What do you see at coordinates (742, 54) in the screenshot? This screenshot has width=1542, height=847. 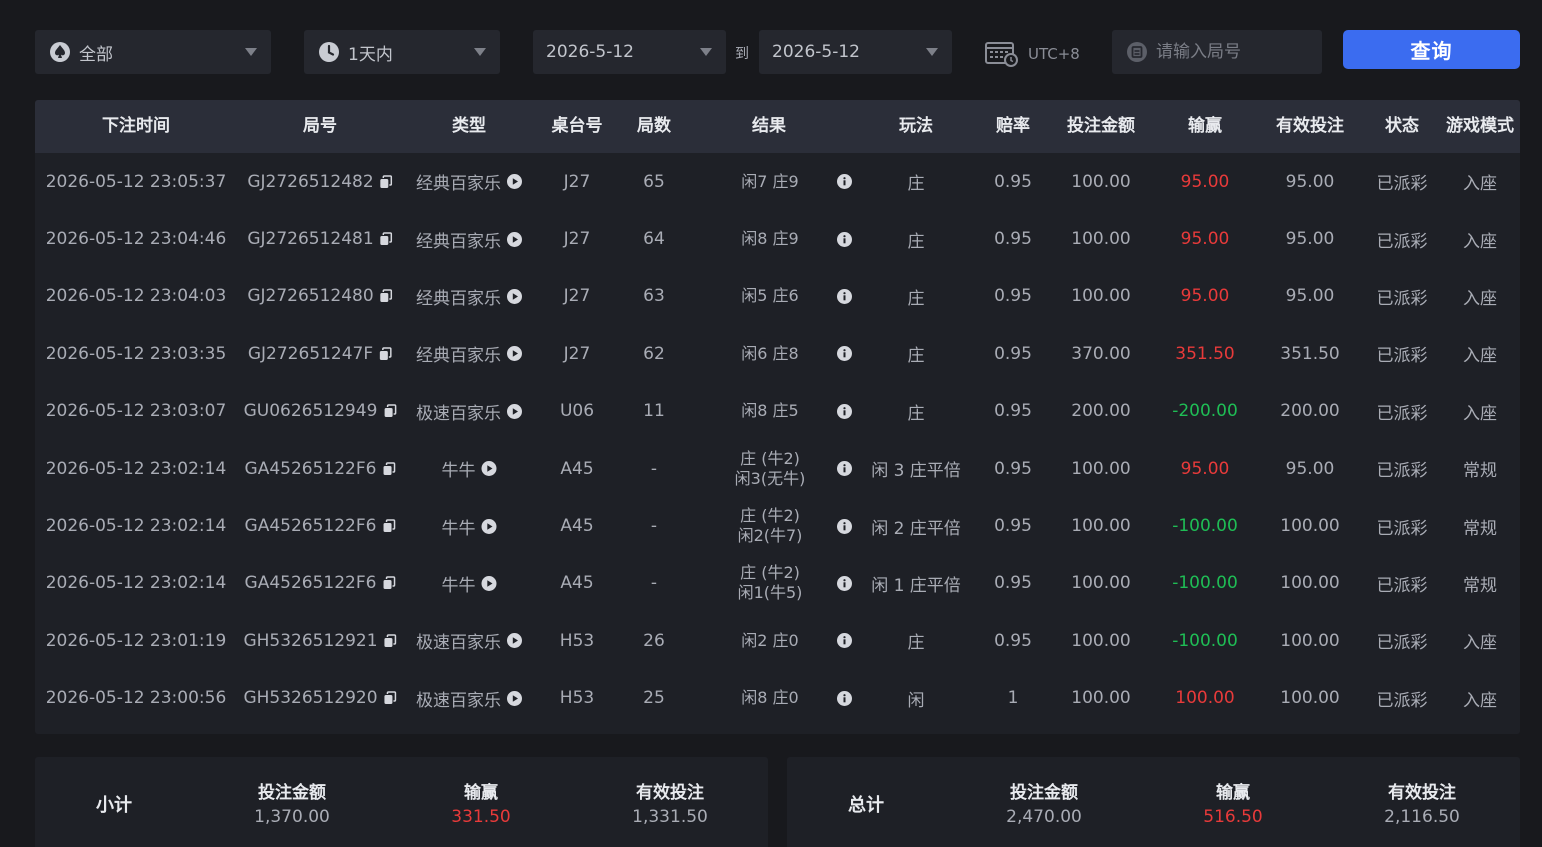 I see `date-range-separator: 到` at bounding box center [742, 54].